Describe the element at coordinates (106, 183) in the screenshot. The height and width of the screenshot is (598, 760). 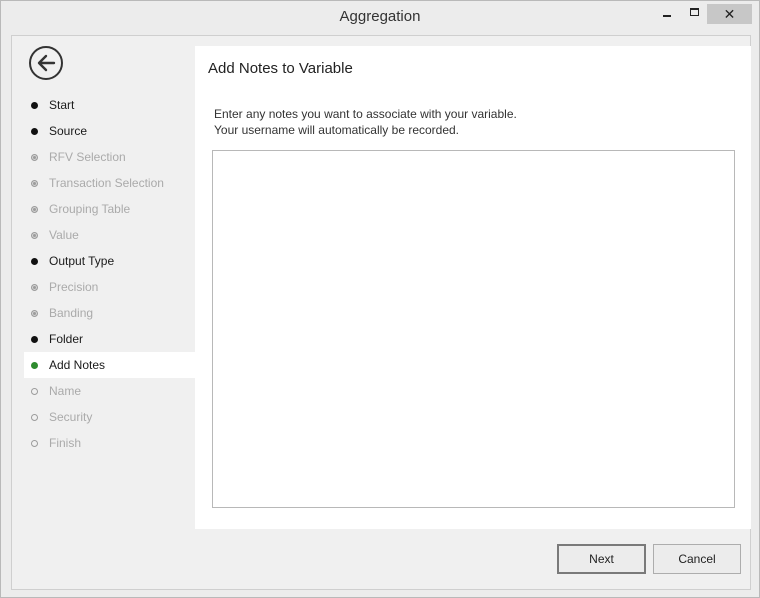
I see `step-label: Transaction Selection` at that location.